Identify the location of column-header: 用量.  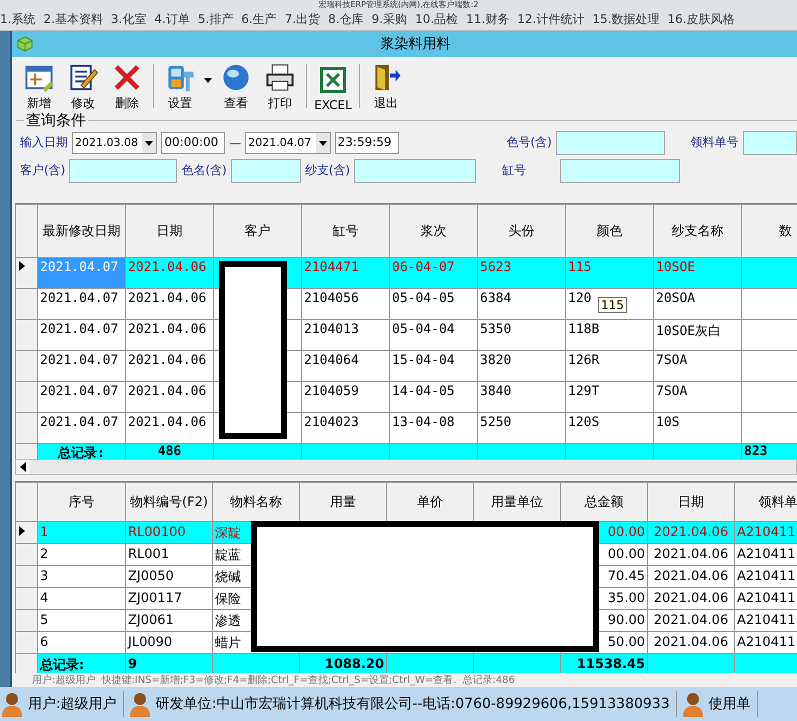
(343, 502).